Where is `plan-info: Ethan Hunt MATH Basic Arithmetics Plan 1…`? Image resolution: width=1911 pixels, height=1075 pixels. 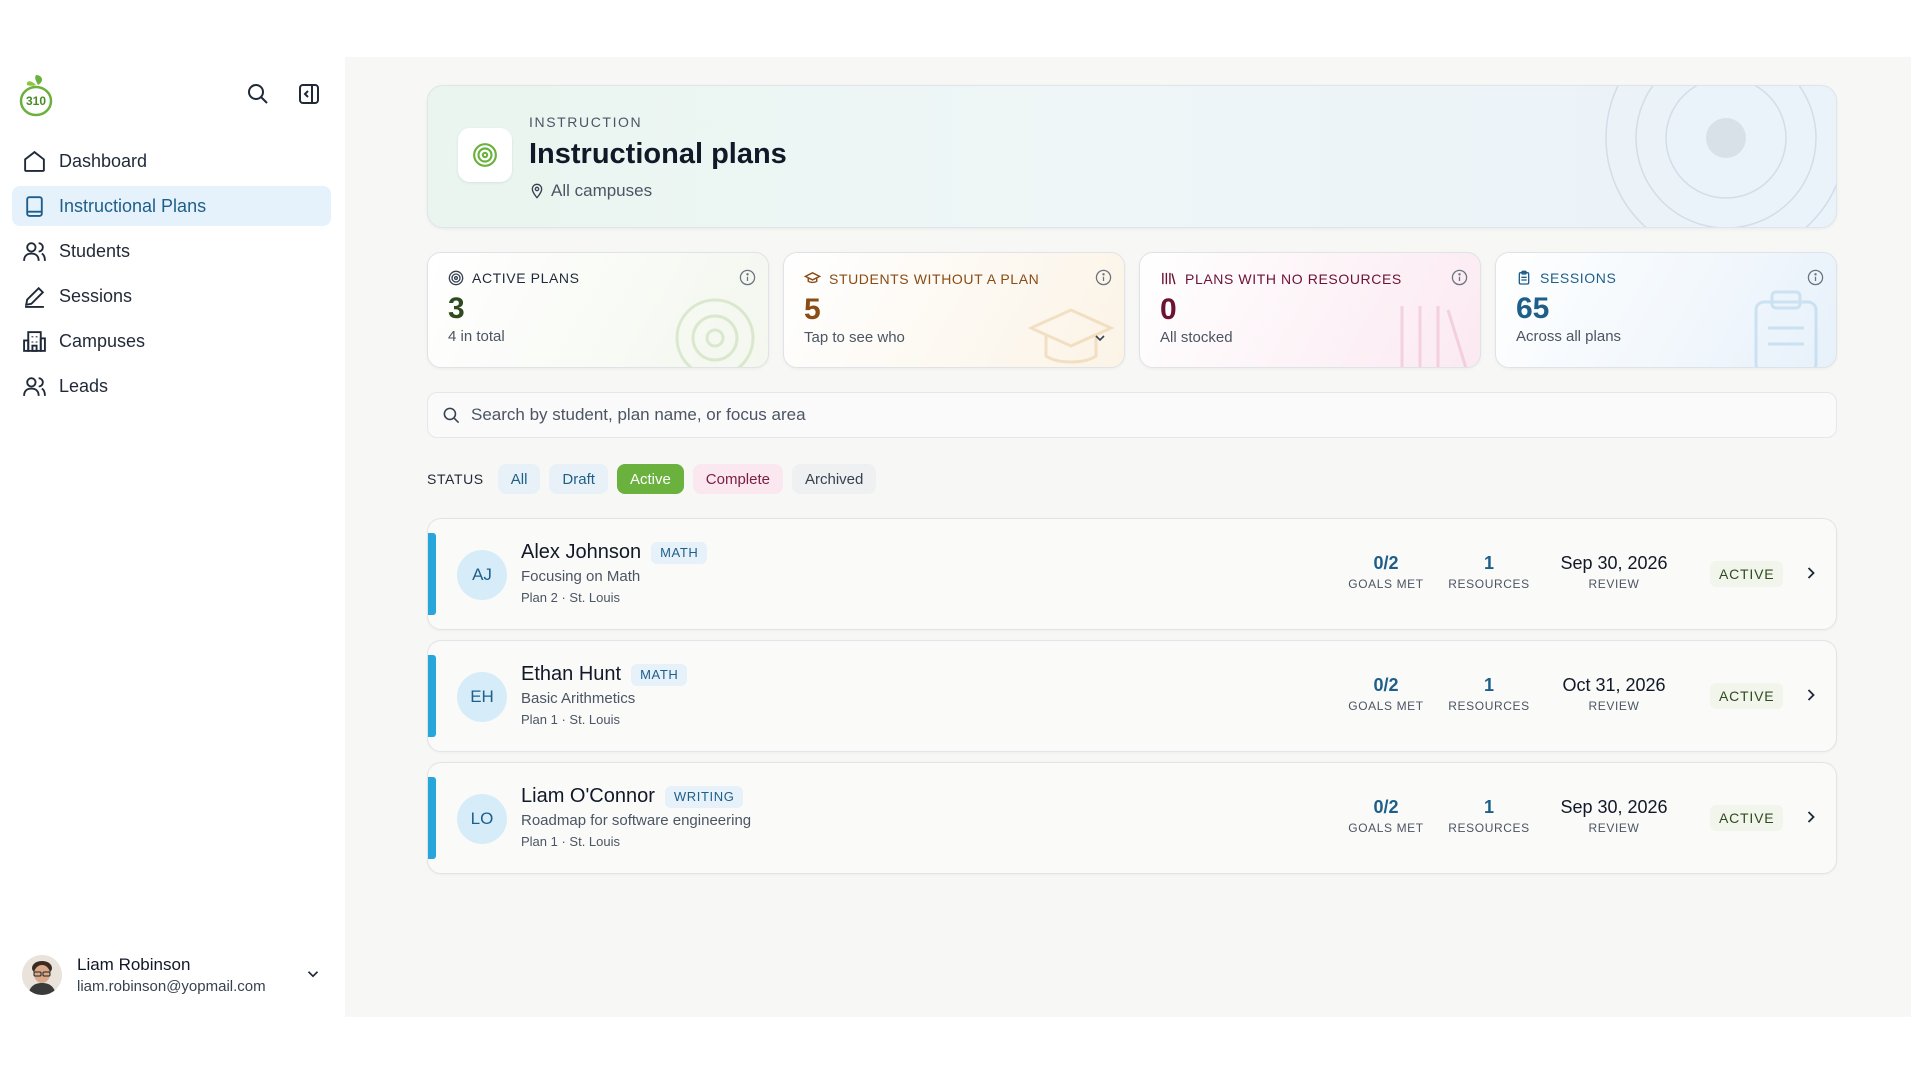 plan-info: Ethan Hunt MATH Basic Arithmetics Plan 1… is located at coordinates (604, 695).